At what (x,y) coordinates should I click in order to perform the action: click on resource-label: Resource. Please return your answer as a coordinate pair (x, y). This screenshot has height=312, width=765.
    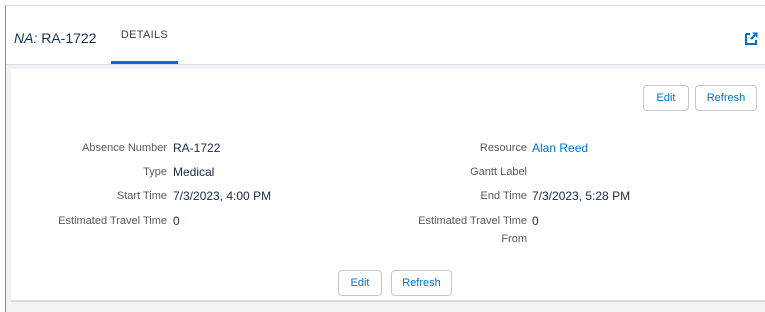
    Looking at the image, I should click on (503, 148).